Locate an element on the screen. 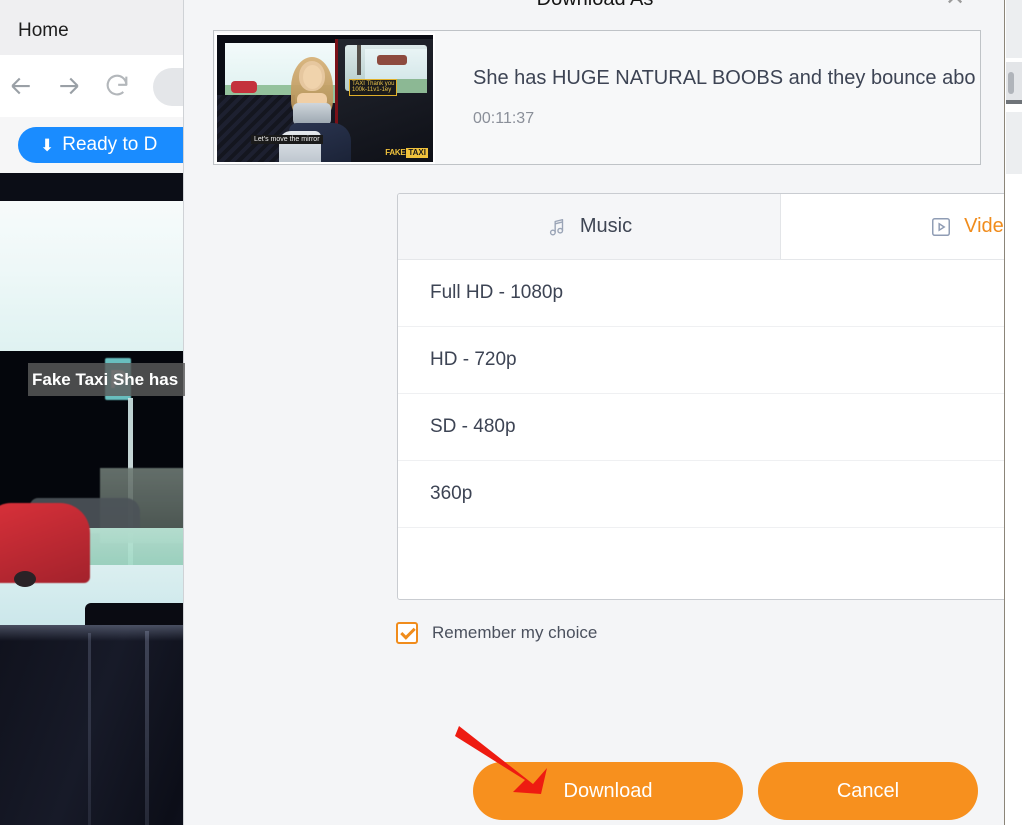 This screenshot has width=1022, height=825. dialog-title: Download As is located at coordinates (594, 5).